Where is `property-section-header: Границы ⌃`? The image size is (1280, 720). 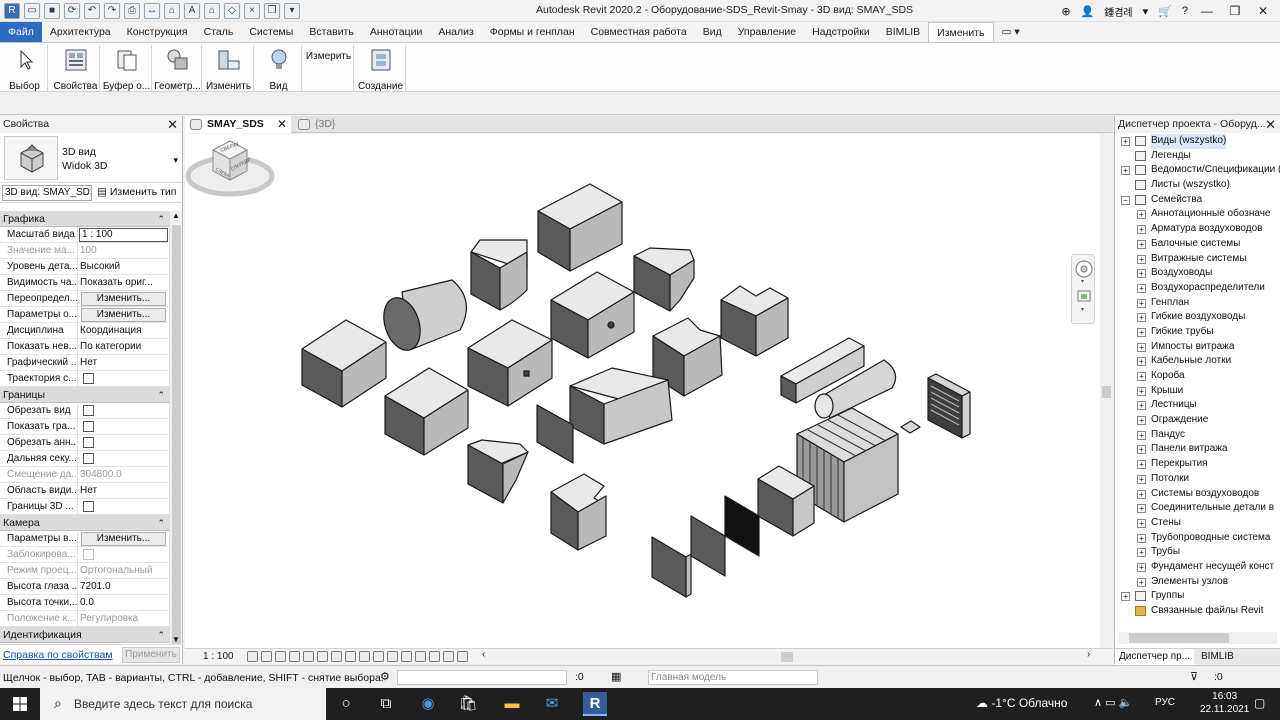
property-section-header: Границы ⌃ is located at coordinates (84, 395).